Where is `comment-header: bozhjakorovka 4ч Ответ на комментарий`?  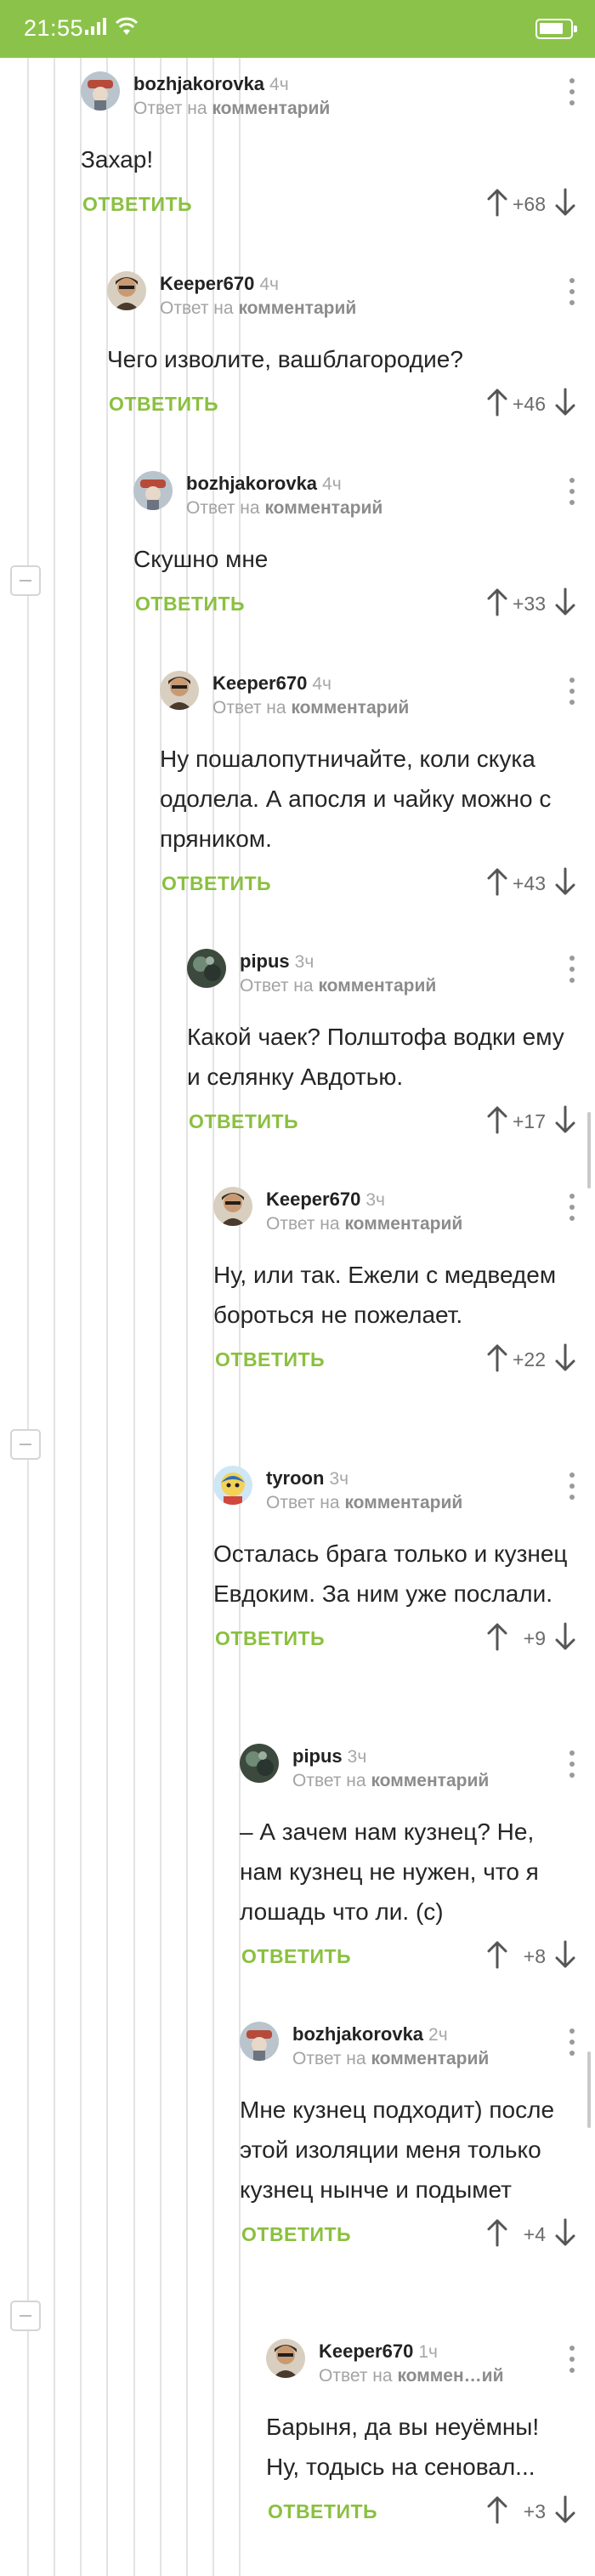
comment-header: bozhjakorovka 4ч Ответ на комментарий is located at coordinates (332, 94).